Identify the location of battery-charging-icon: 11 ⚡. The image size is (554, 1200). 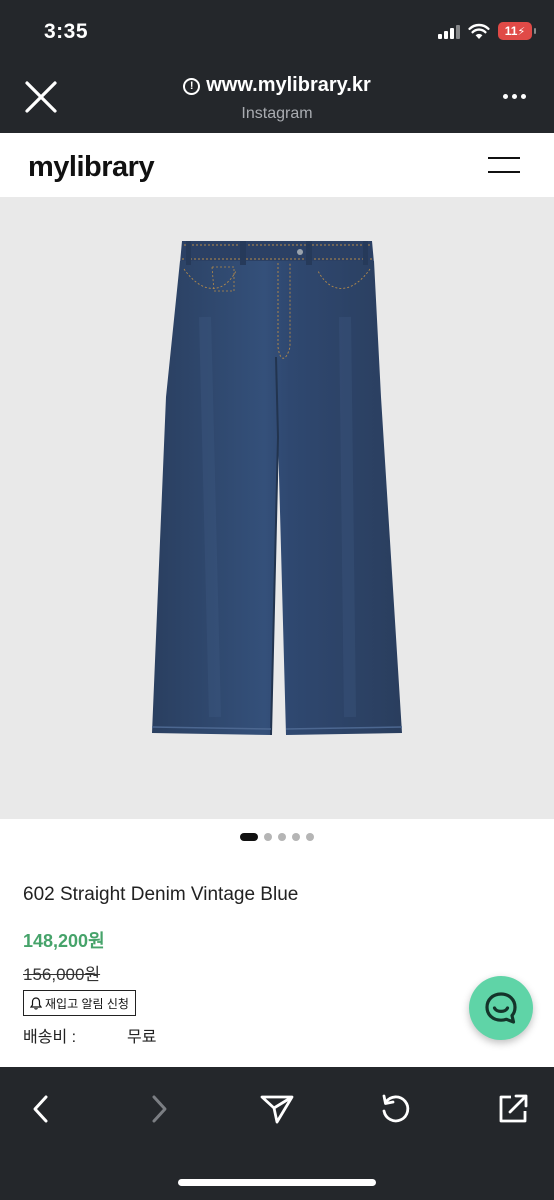
(517, 31).